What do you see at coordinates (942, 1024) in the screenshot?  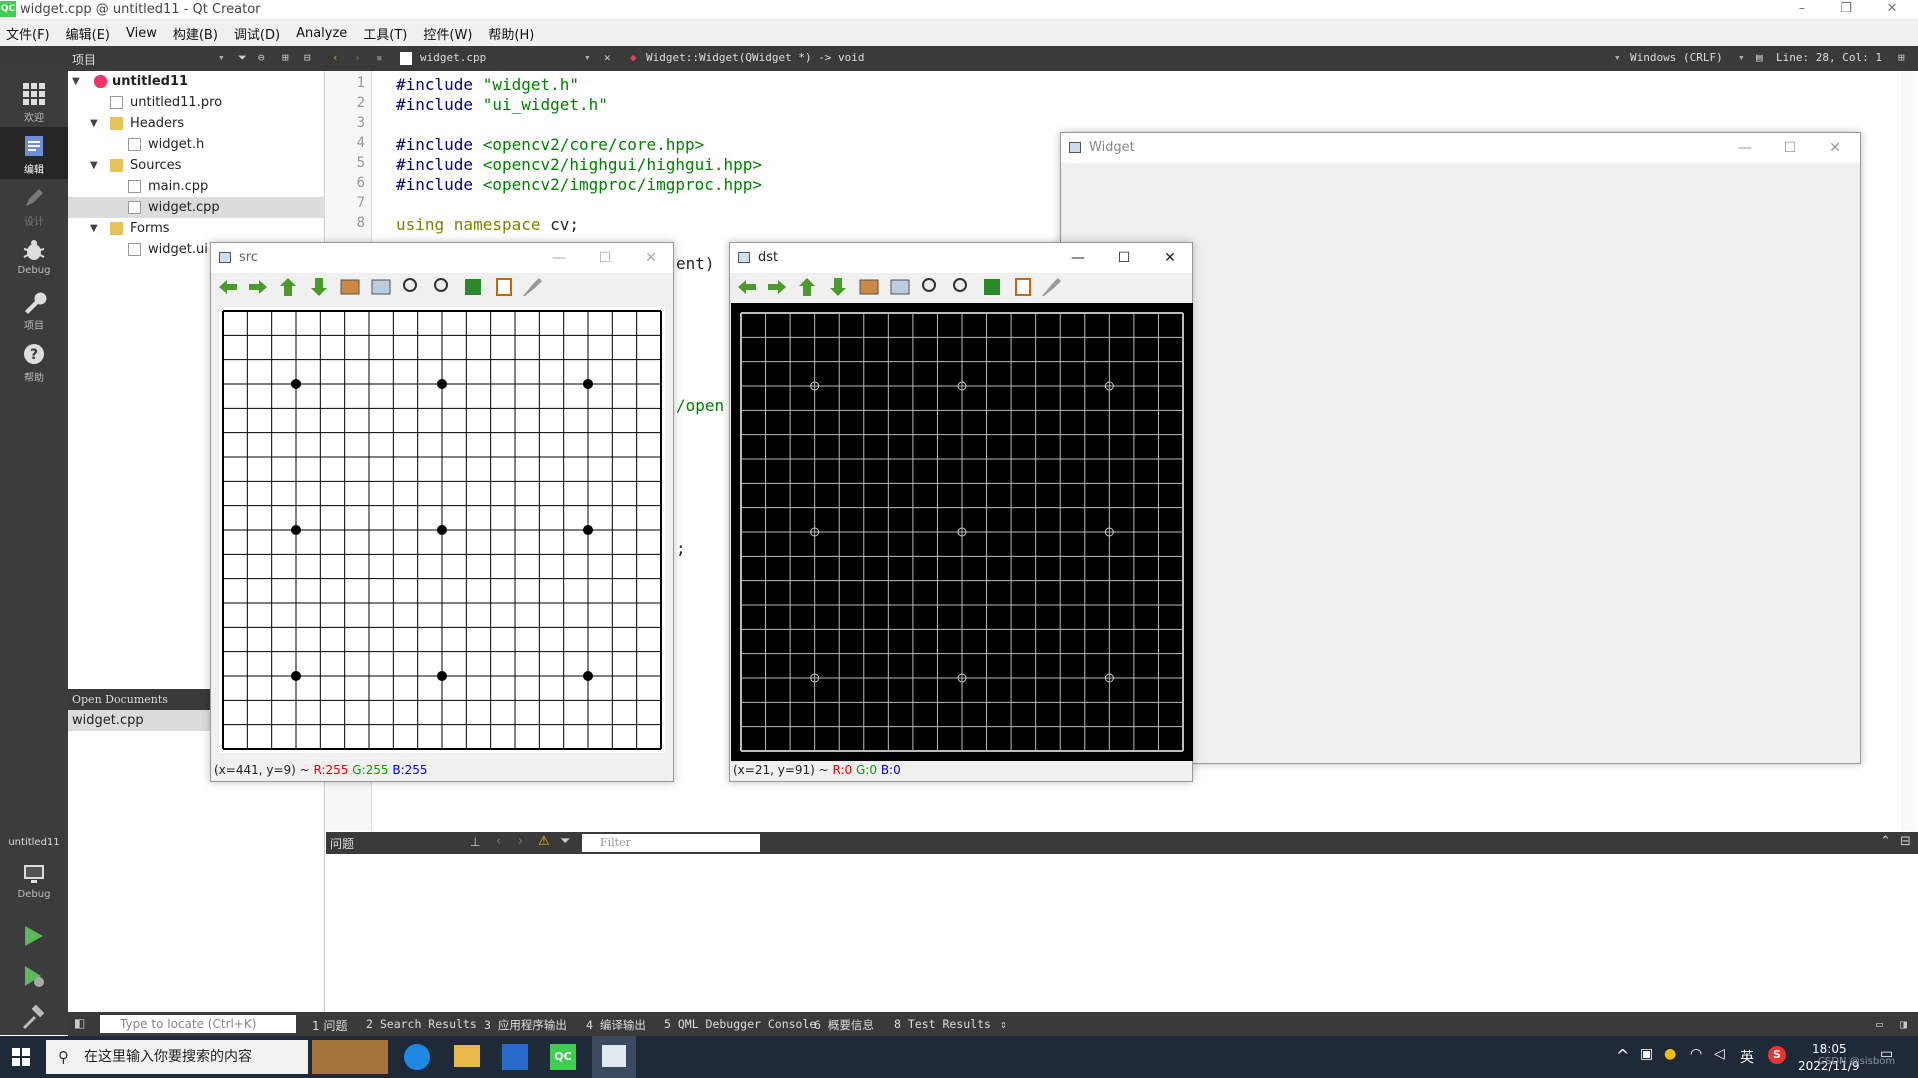 I see `tab-test-results: 8 Test Results` at bounding box center [942, 1024].